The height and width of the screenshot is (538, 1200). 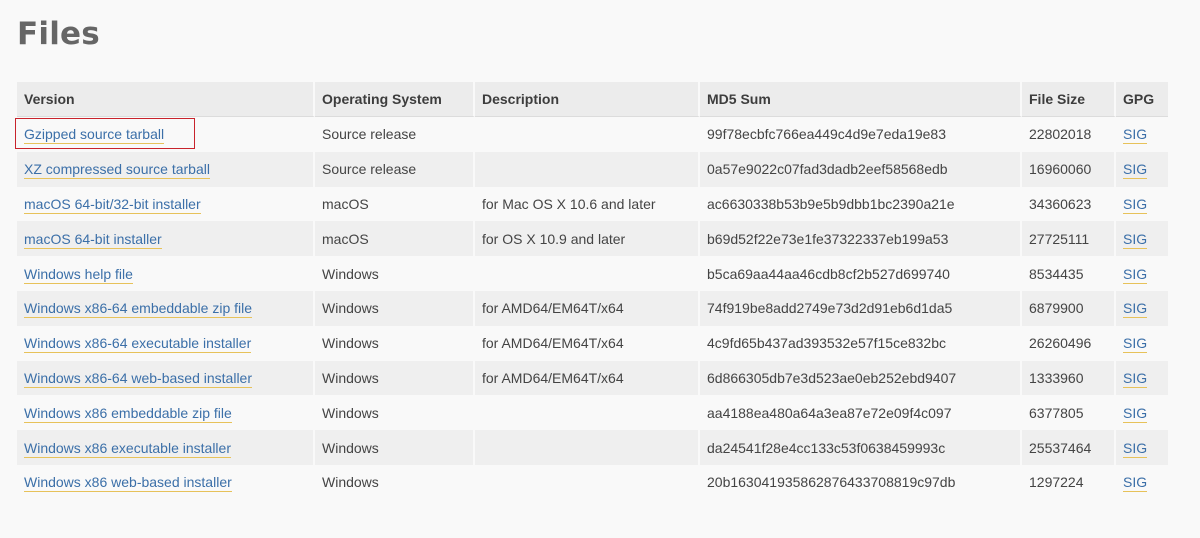 I want to click on header-file-size: File Size, so click(x=1069, y=99).